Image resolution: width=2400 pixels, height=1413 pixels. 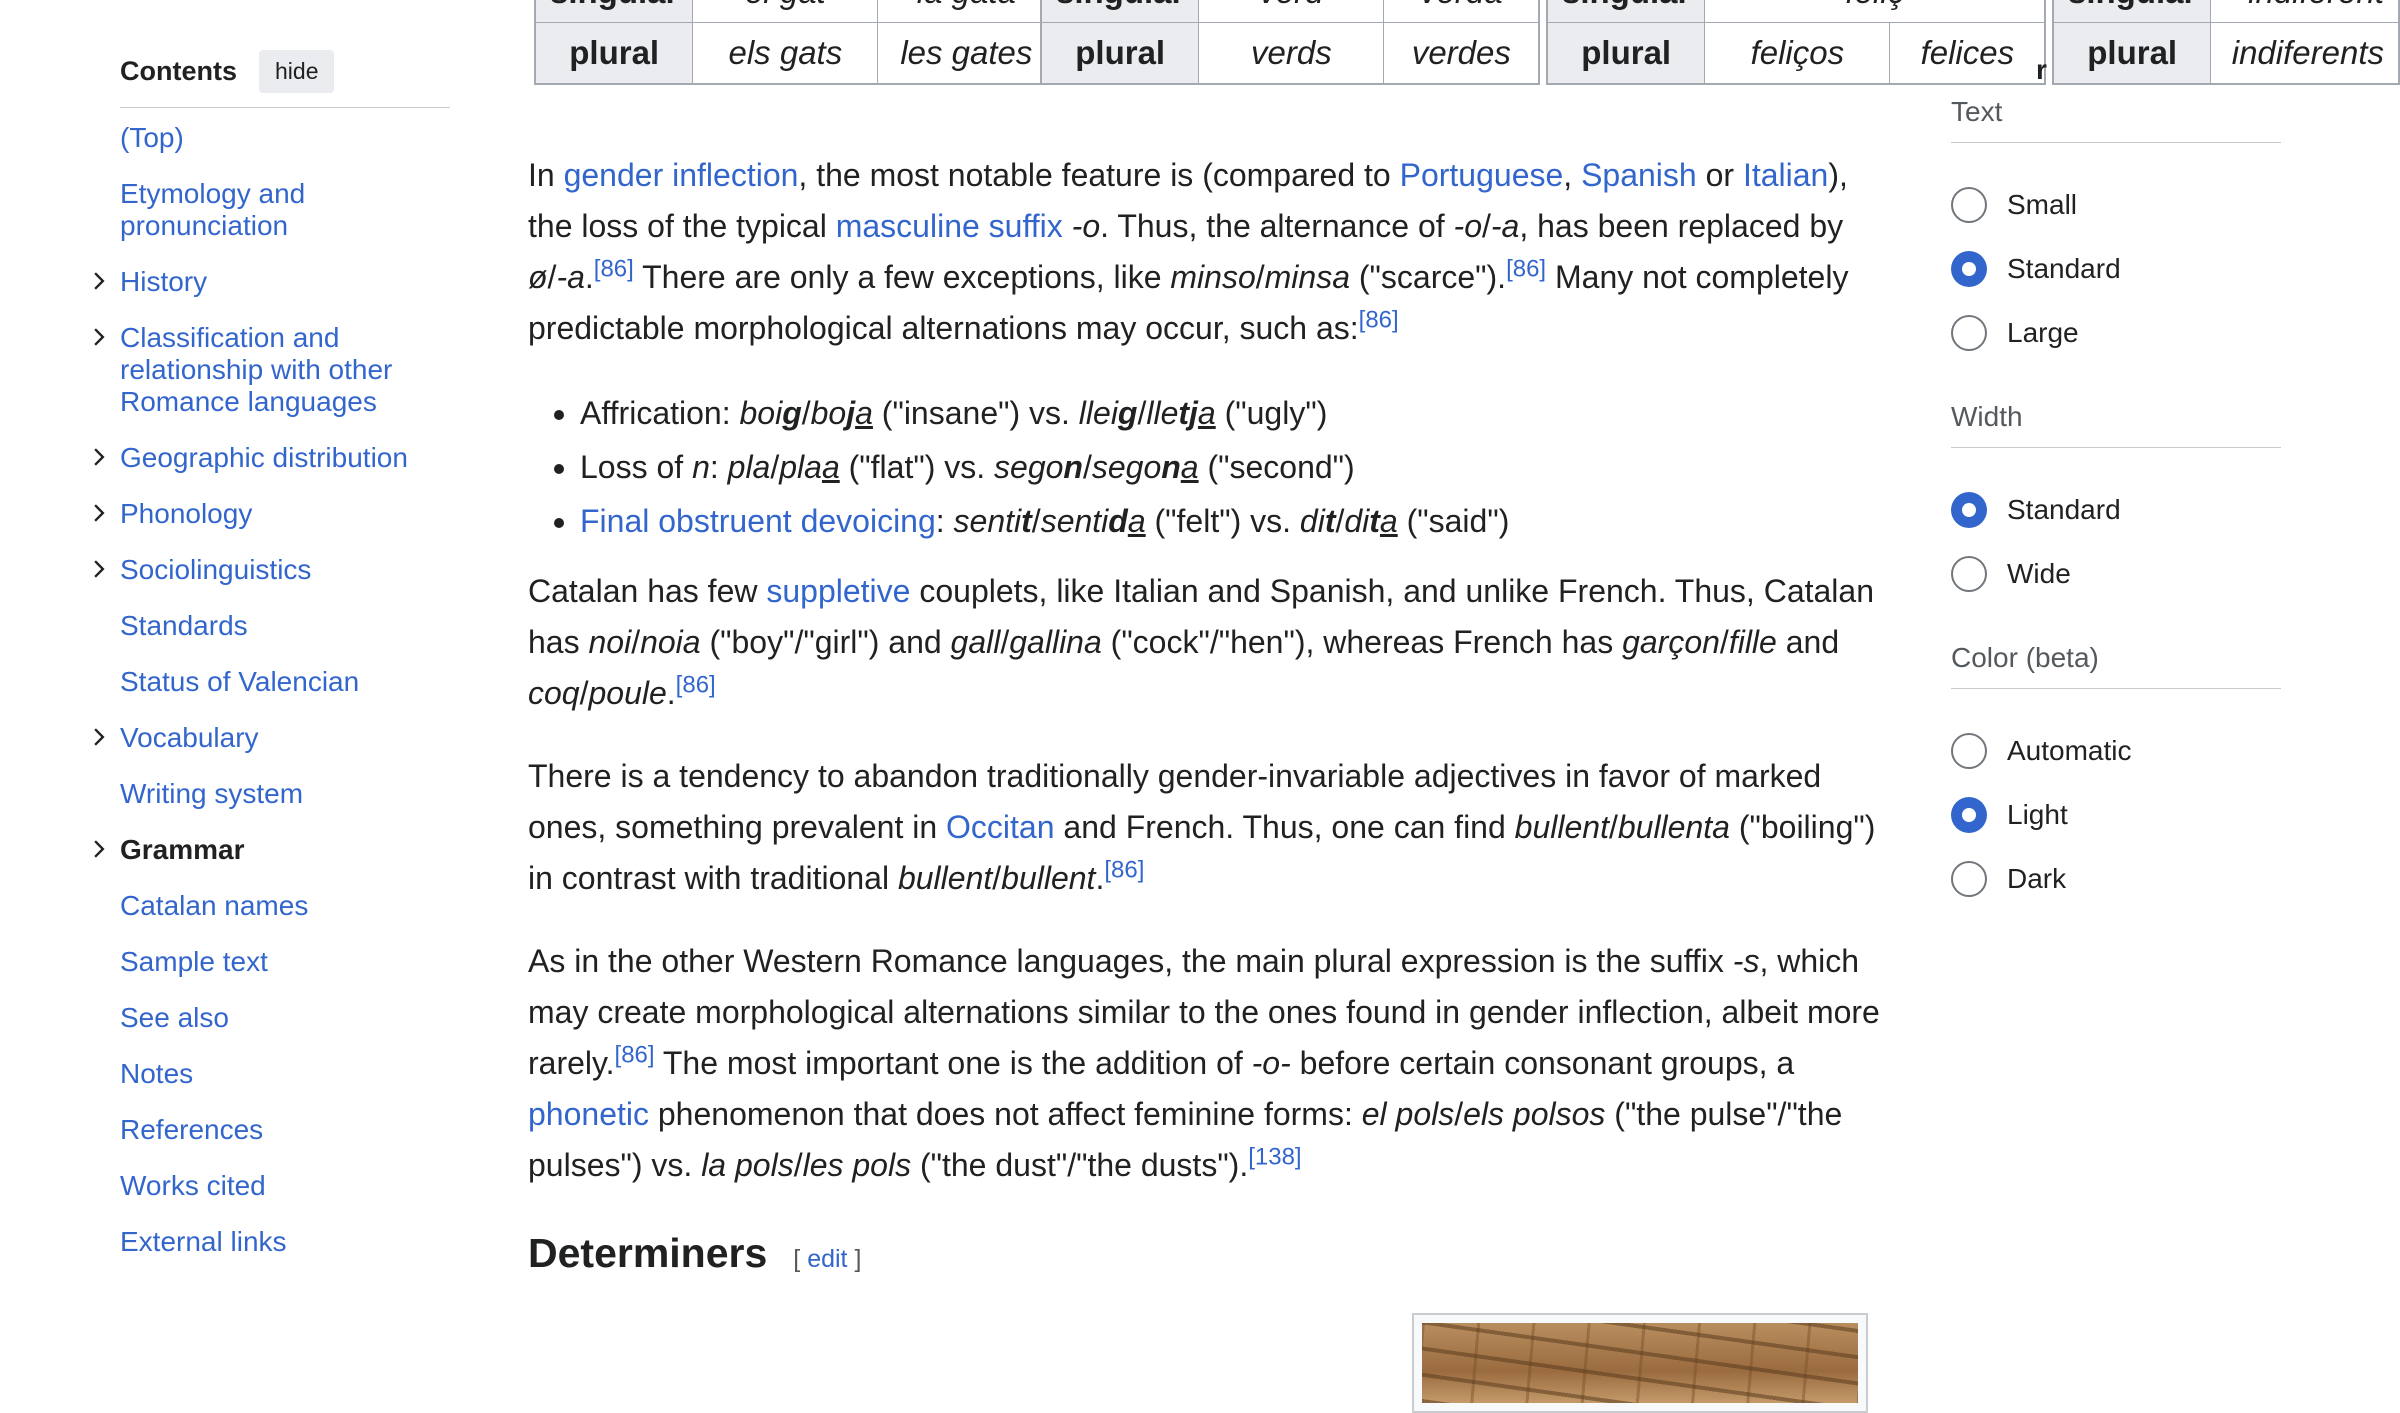 I want to click on toc-item-label: References, so click(x=191, y=1129).